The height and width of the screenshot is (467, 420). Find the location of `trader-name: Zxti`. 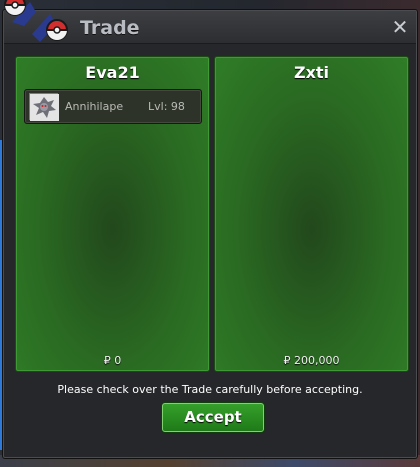

trader-name: Zxti is located at coordinates (311, 72).